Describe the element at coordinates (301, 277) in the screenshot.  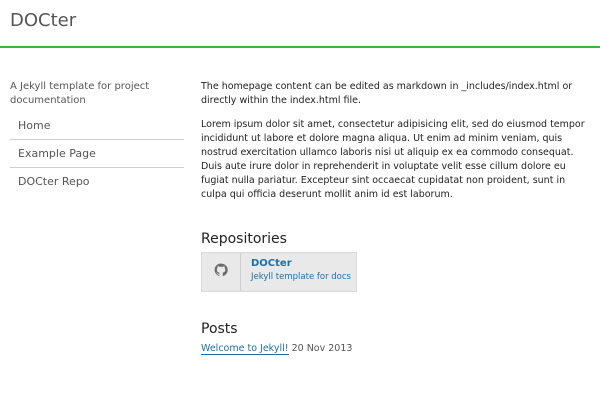
I see `repo-description: Jekyll template for docs` at that location.